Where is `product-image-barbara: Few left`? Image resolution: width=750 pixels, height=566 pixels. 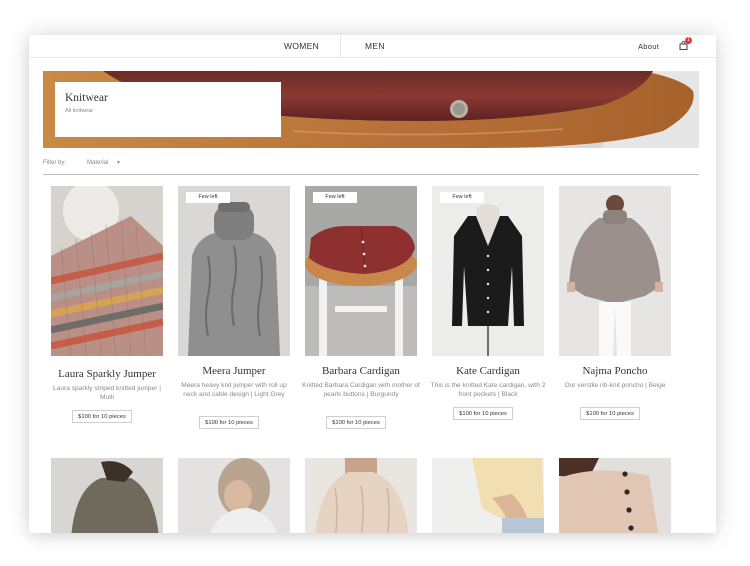 product-image-barbara: Few left is located at coordinates (361, 271).